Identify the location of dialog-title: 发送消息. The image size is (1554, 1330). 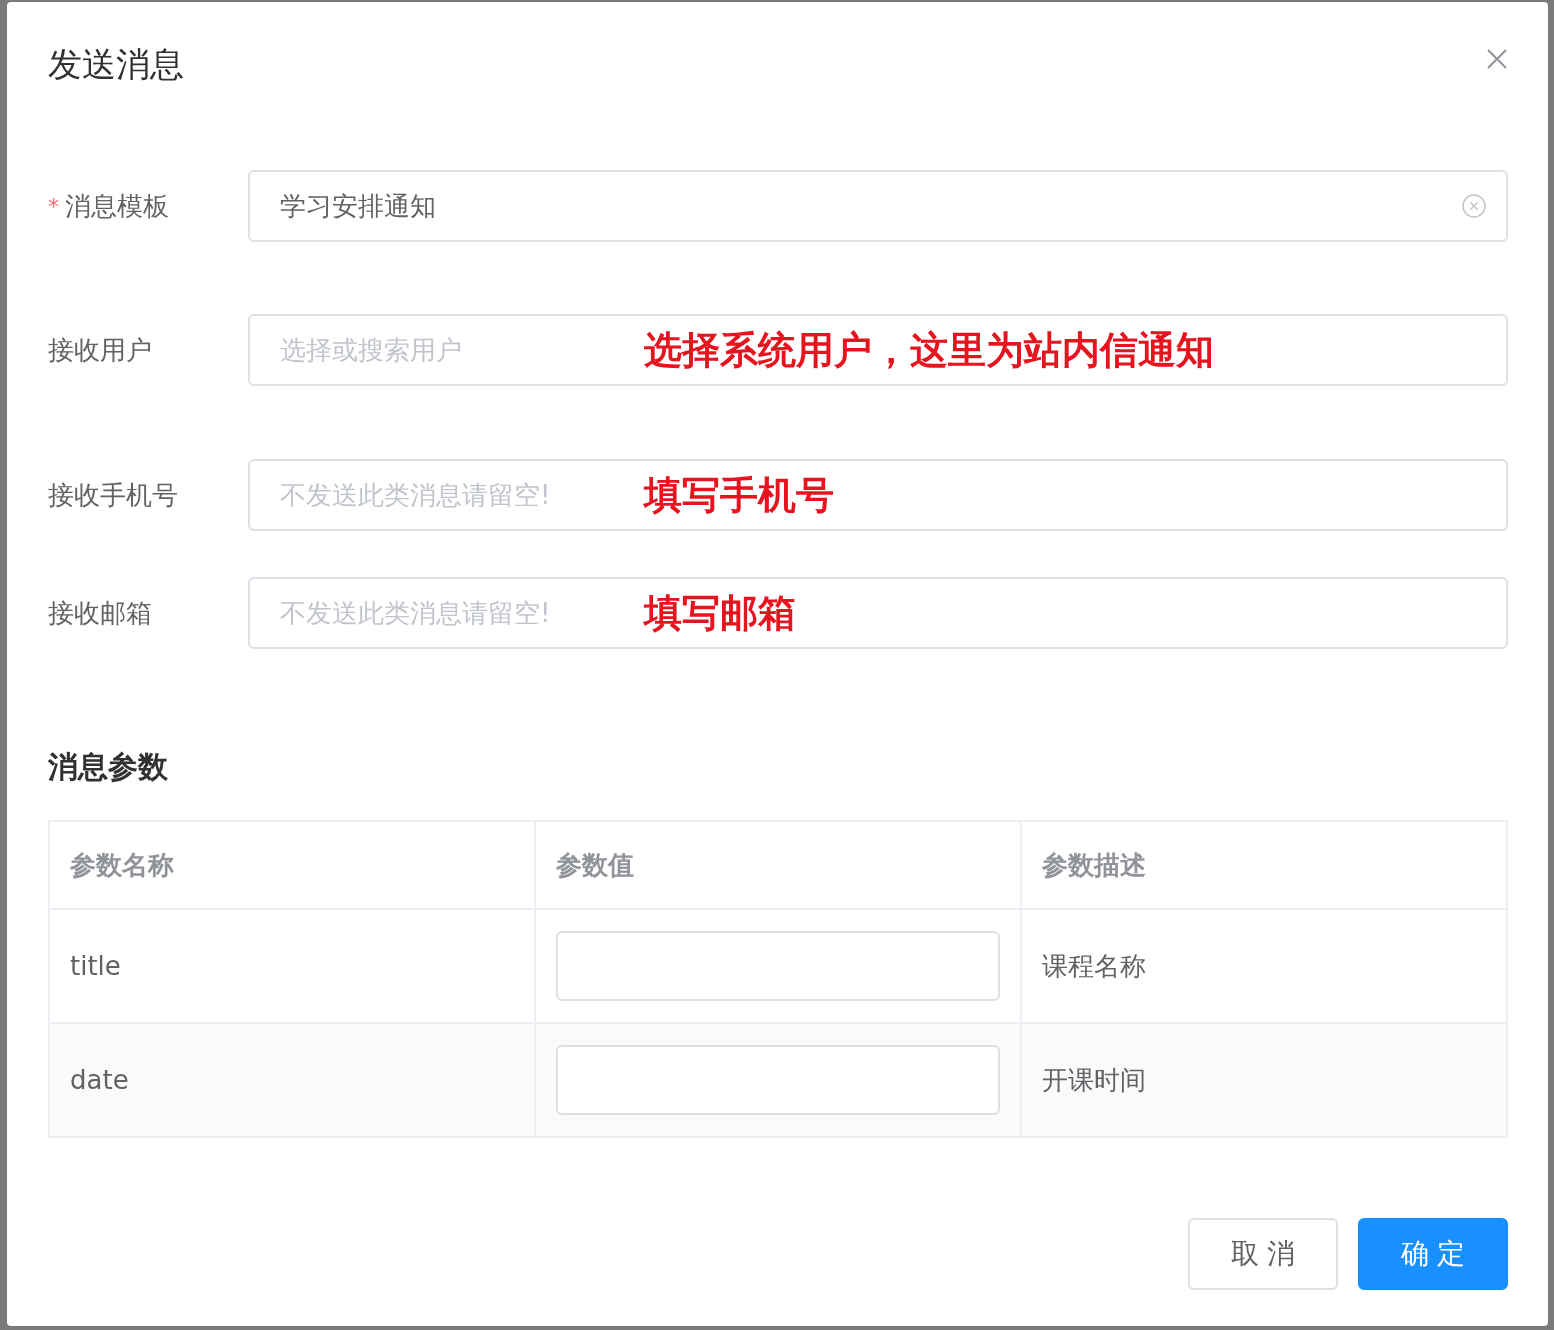
(116, 64).